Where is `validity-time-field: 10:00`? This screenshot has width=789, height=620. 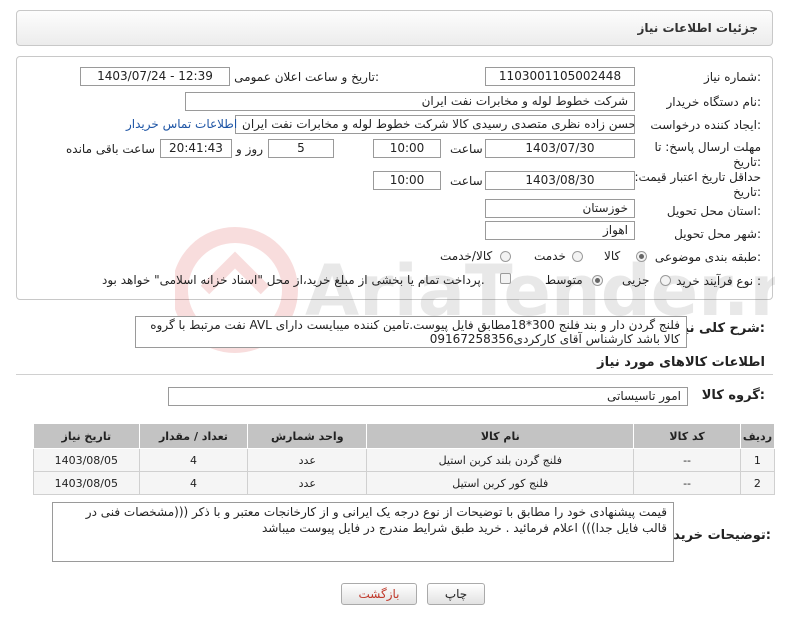 validity-time-field: 10:00 is located at coordinates (407, 180).